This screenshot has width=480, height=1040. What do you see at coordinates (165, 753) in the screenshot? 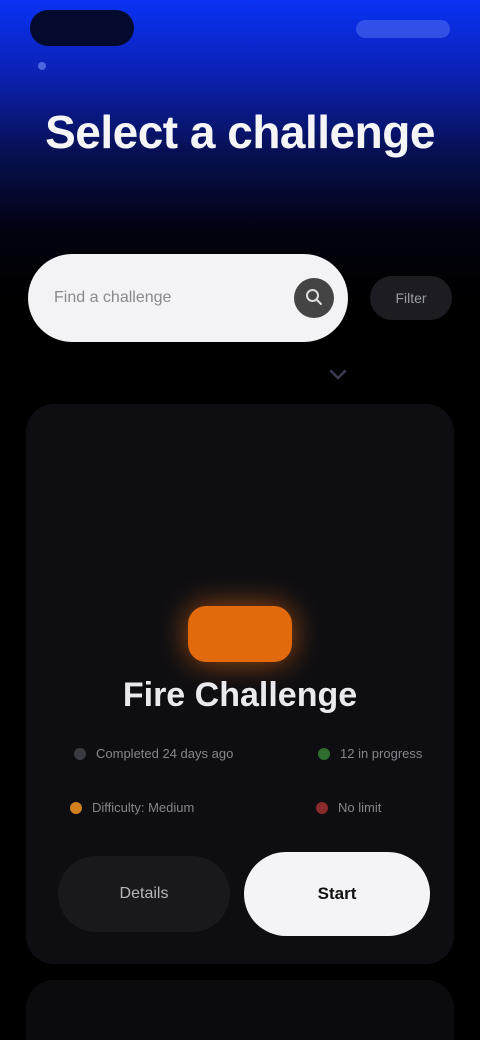
I see `meta-label: Completed 24 days ago` at bounding box center [165, 753].